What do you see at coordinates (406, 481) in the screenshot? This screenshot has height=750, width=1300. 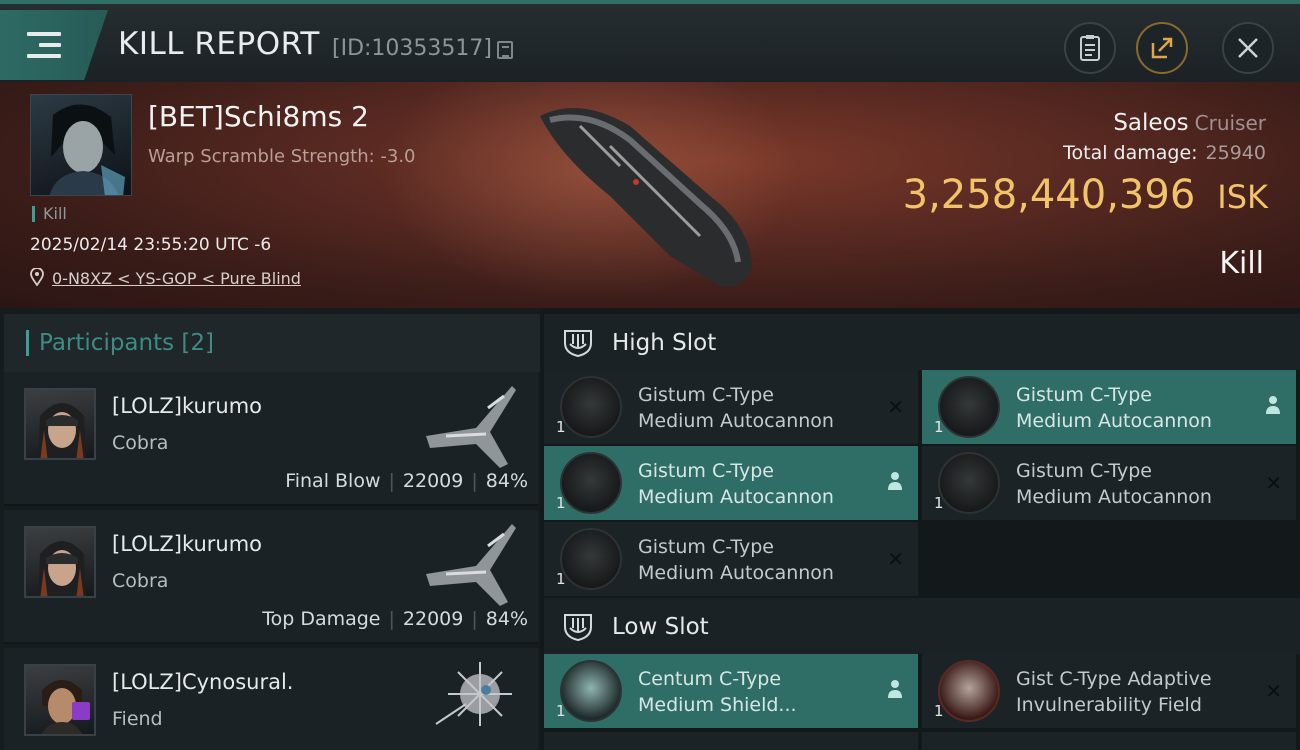 I see `participant-stats: Final Blow | 22009 | 84%` at bounding box center [406, 481].